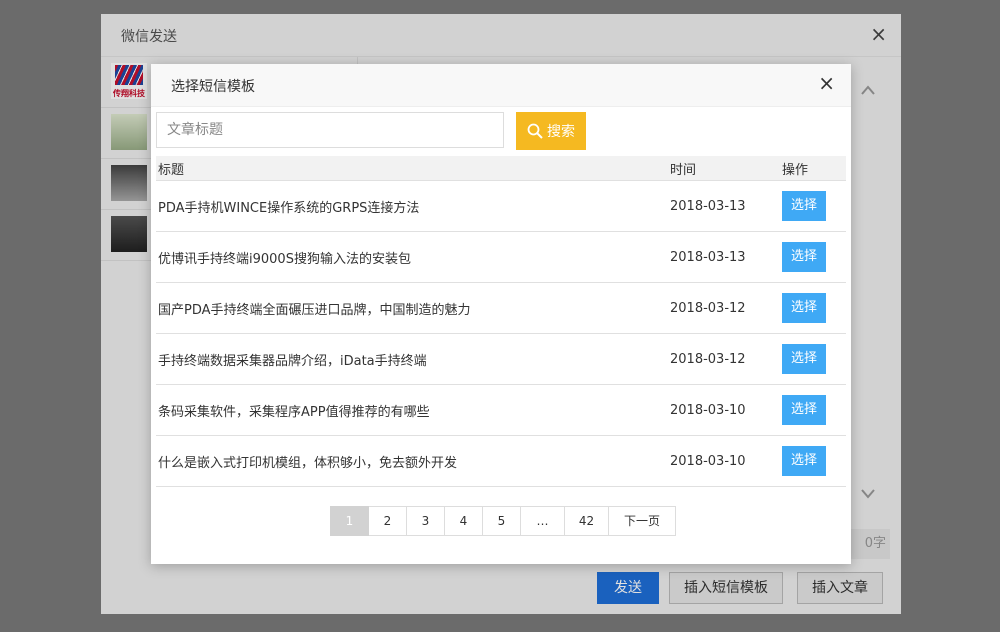 This screenshot has height=632, width=1000. I want to click on table-row: 优博讯手持终端i9000S搜狗输入法的安装包 2018-03-13 选择, so click(501, 257).